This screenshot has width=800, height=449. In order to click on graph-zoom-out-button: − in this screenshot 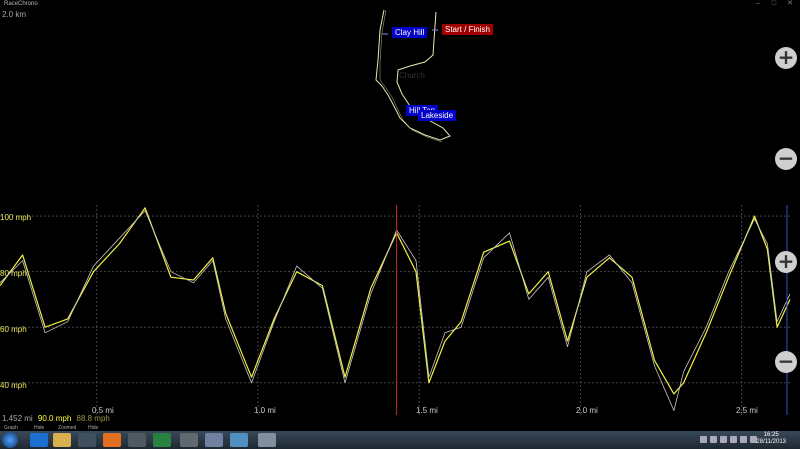, I will do `click(786, 362)`.